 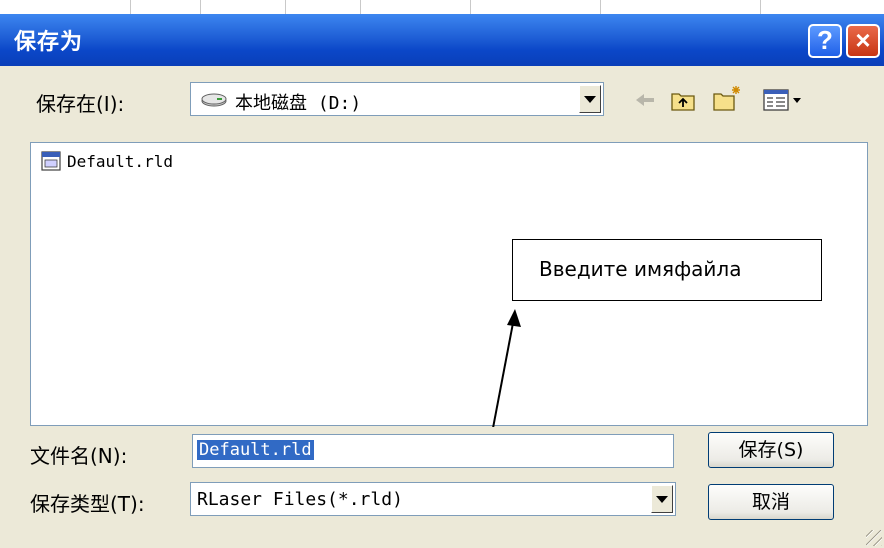 I want to click on save-button: 保存(S), so click(x=771, y=450).